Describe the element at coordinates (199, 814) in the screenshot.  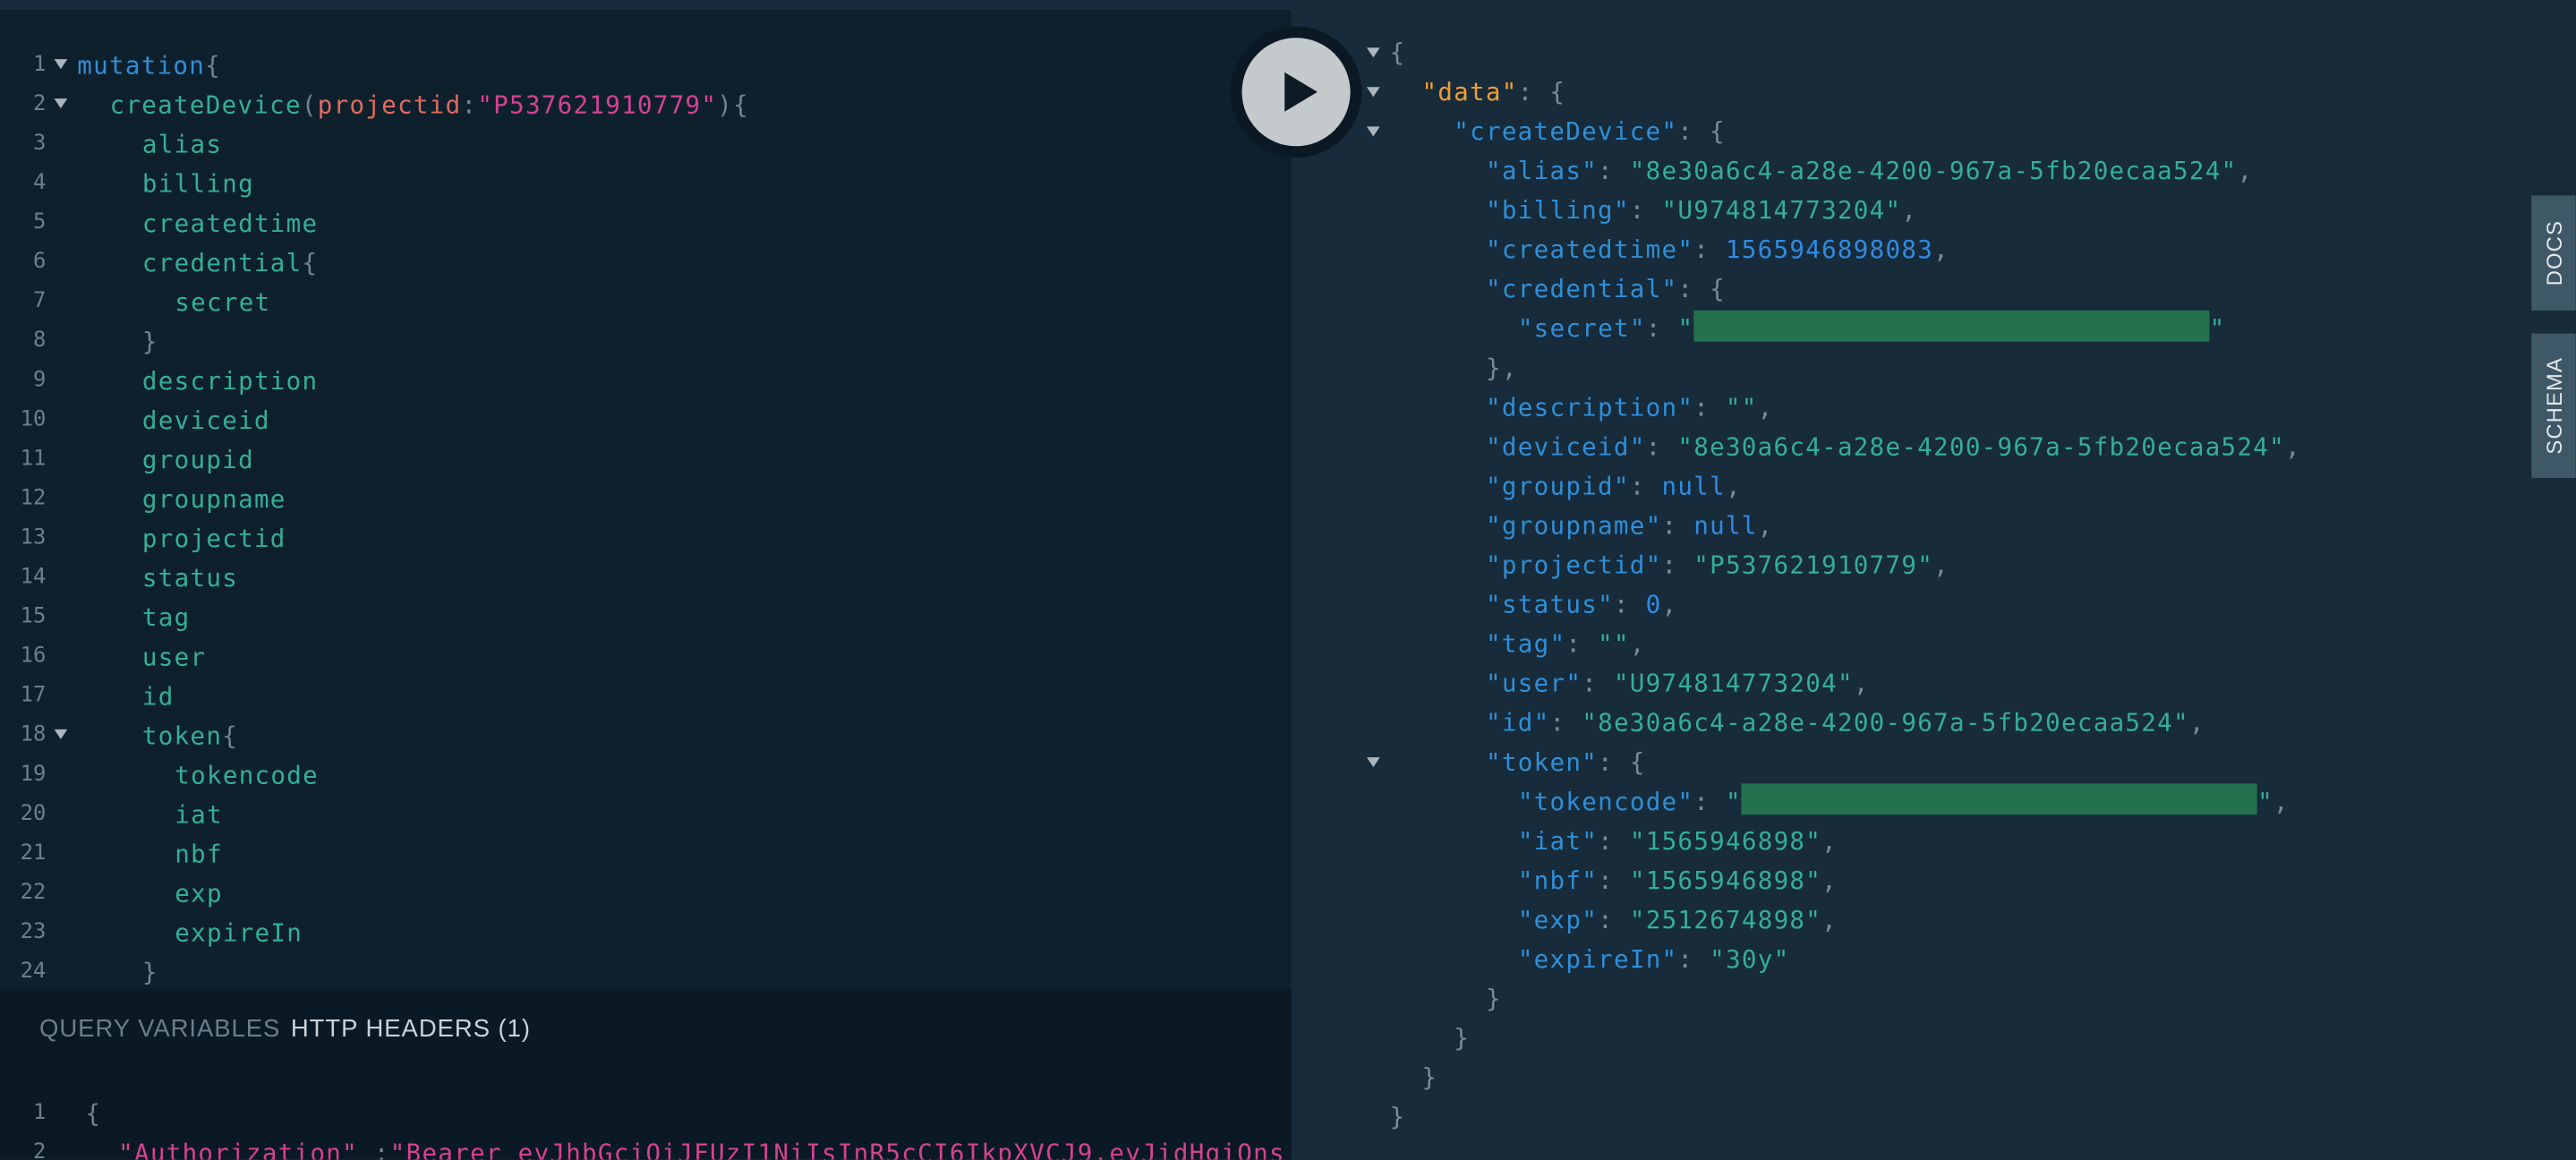
I see `code-token: iat` at that location.